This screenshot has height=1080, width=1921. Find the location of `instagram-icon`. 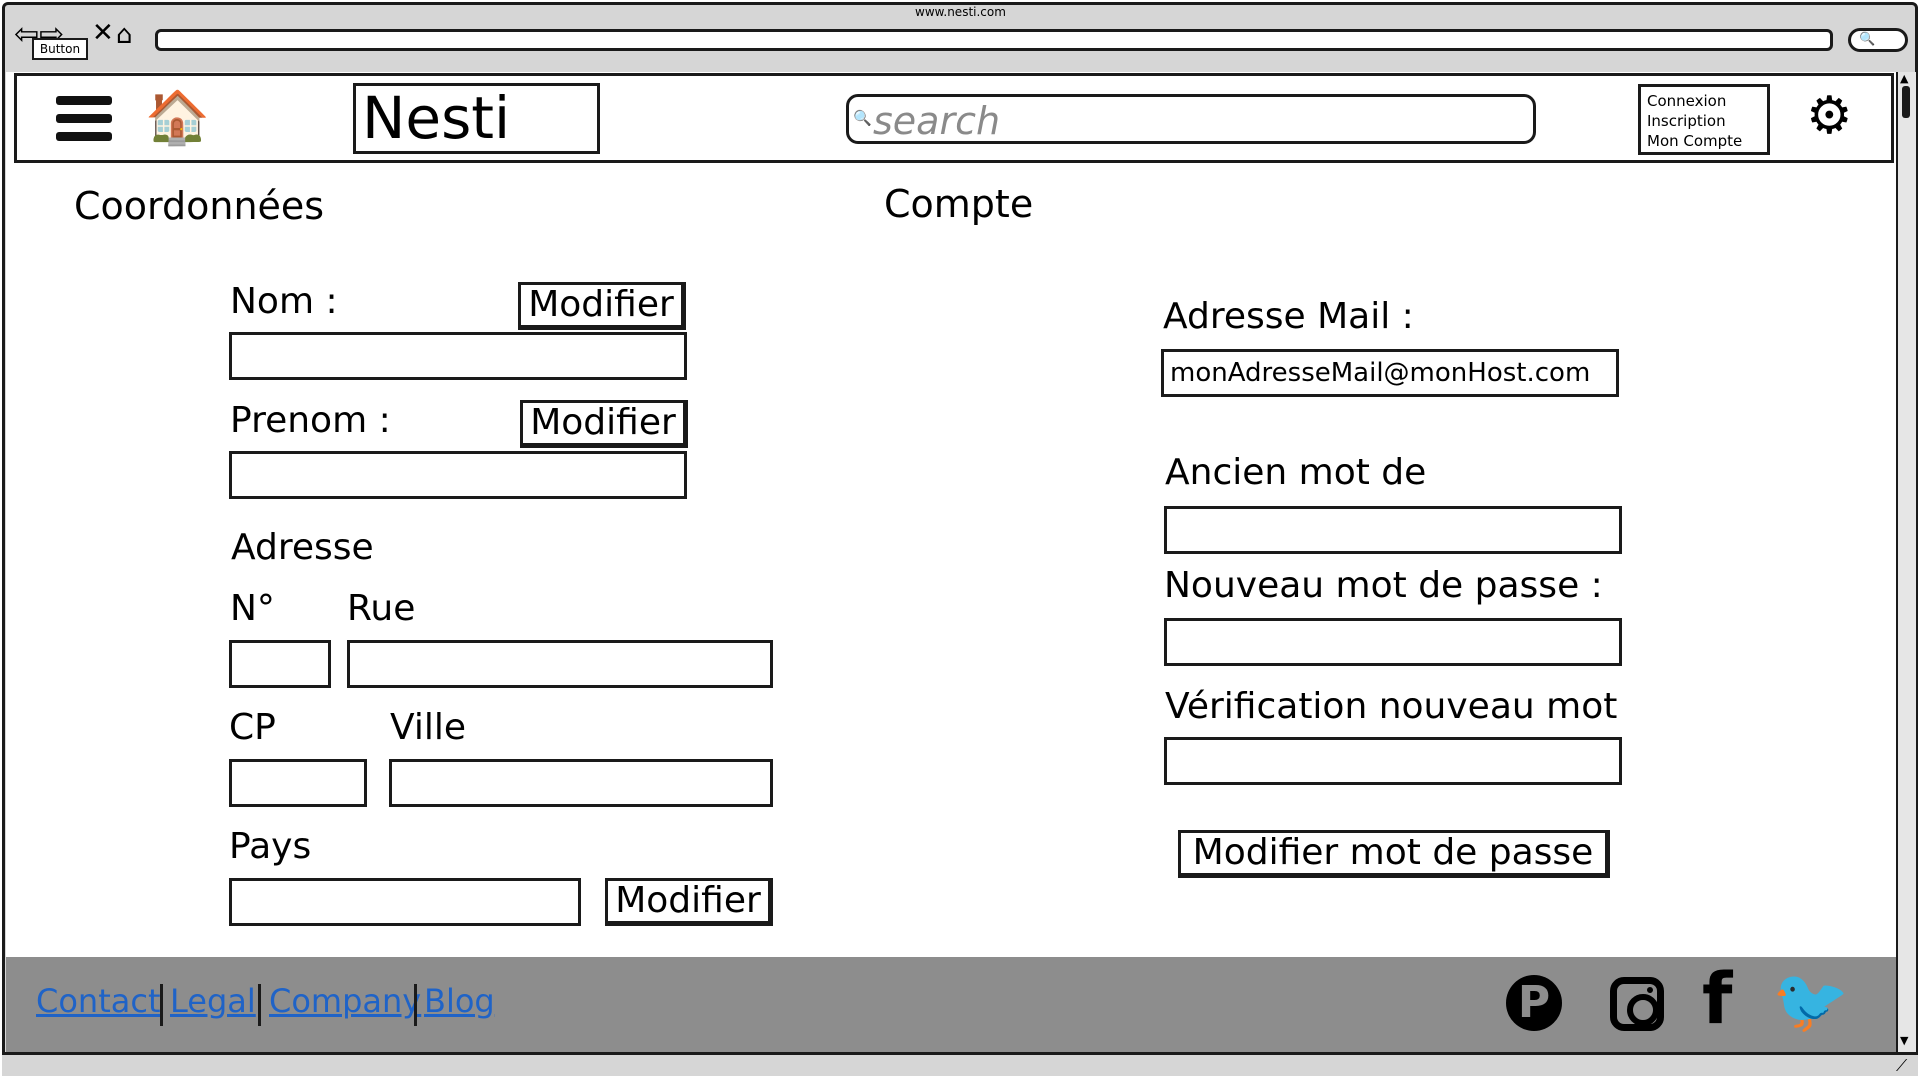

instagram-icon is located at coordinates (1637, 1004).